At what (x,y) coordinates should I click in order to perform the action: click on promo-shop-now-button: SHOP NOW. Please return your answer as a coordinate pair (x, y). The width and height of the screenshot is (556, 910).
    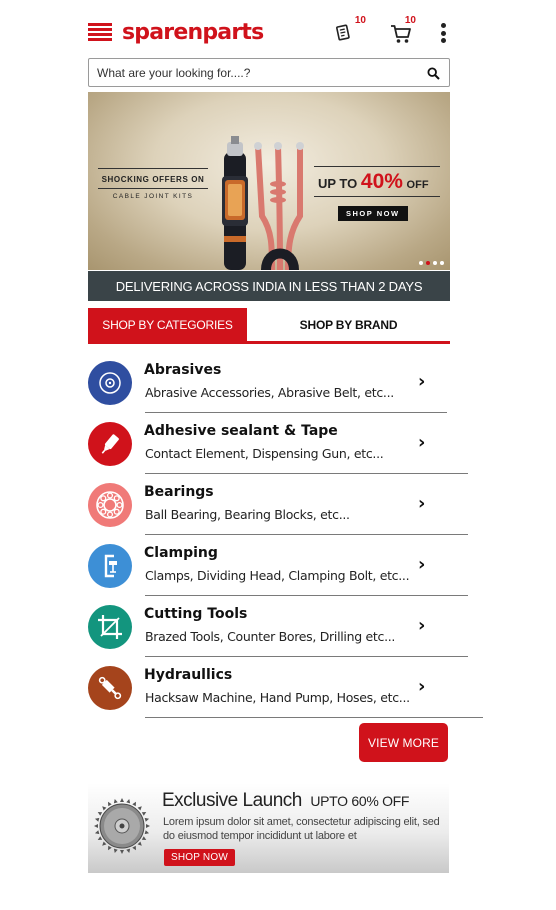
    Looking at the image, I should click on (199, 857).